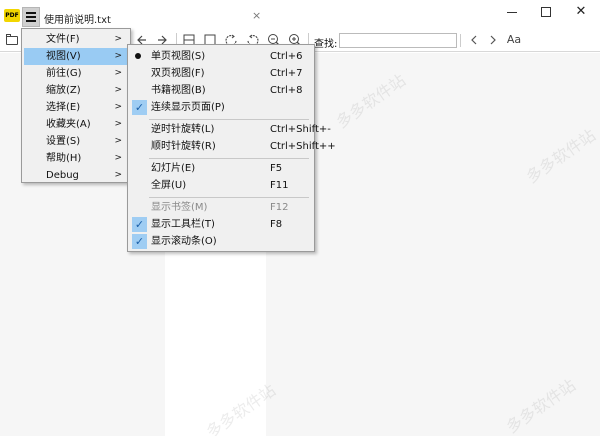 The image size is (600, 436). I want to click on title-bar: PDF 使用前说明.txt × ✕, so click(300, 14).